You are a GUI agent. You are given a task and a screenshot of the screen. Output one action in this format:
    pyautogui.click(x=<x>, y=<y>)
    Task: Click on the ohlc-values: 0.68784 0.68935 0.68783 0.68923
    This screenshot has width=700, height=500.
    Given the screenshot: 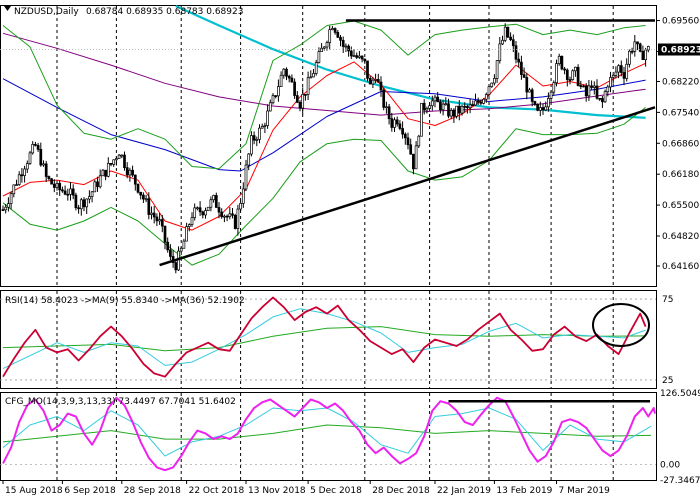 What is the action you would take?
    pyautogui.click(x=164, y=12)
    